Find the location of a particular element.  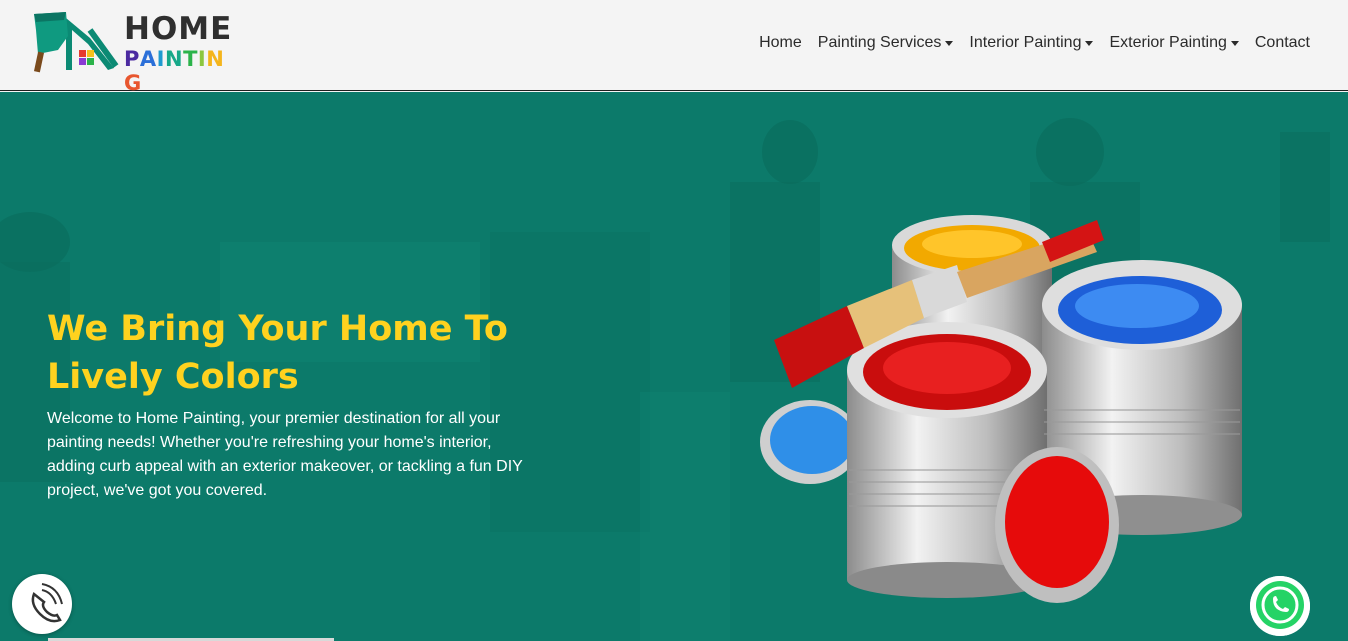

nav-item-exterior-painting: Exterior Painting is located at coordinates (1174, 43).